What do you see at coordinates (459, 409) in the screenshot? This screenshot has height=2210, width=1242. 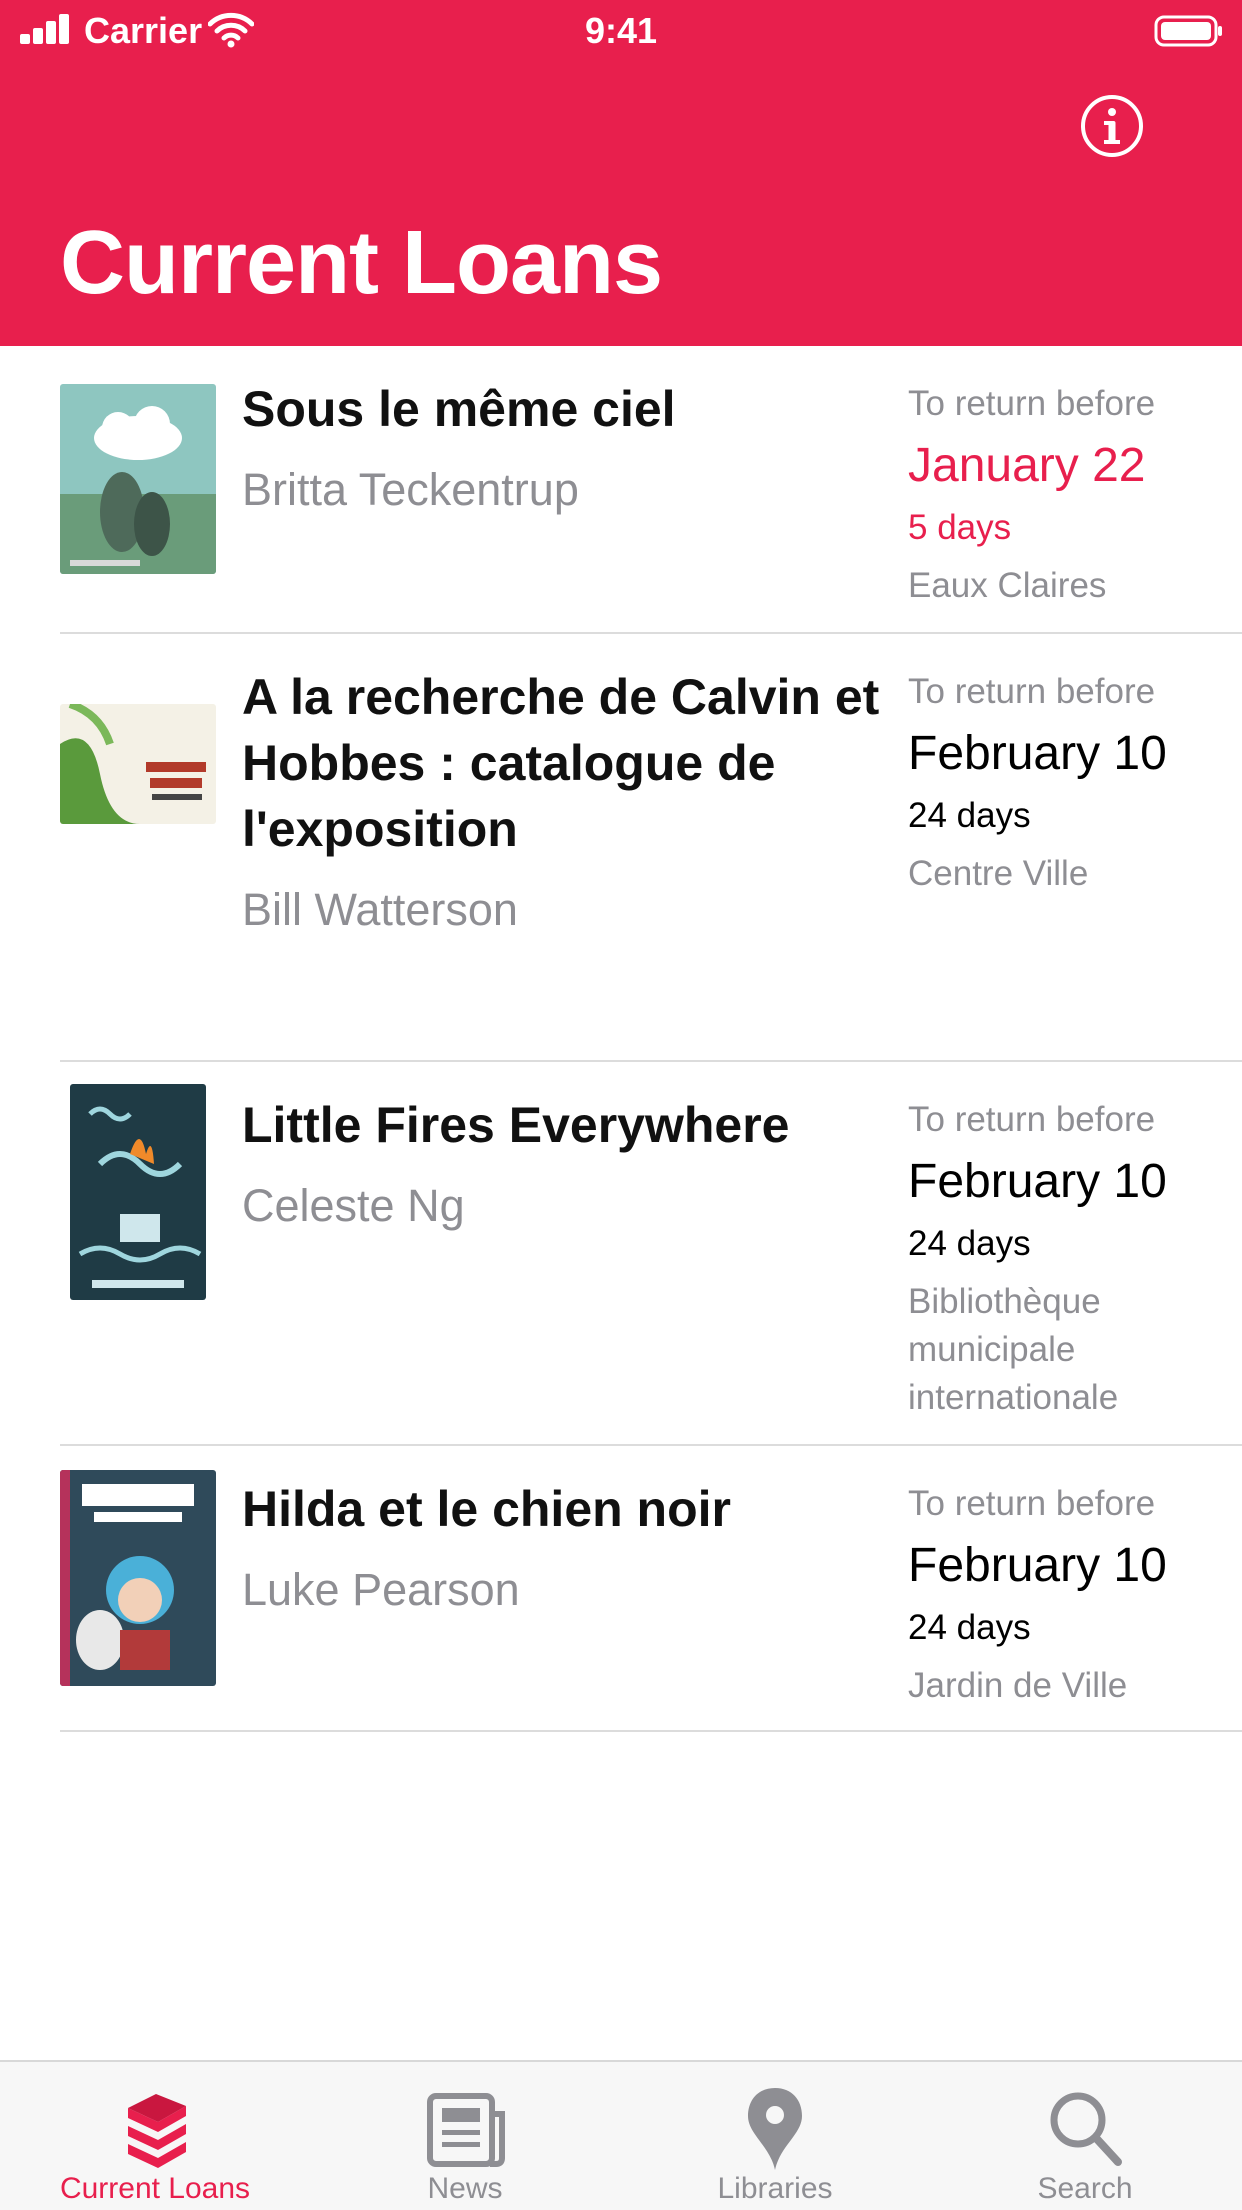 I see `book-title: Sous le même ciel` at bounding box center [459, 409].